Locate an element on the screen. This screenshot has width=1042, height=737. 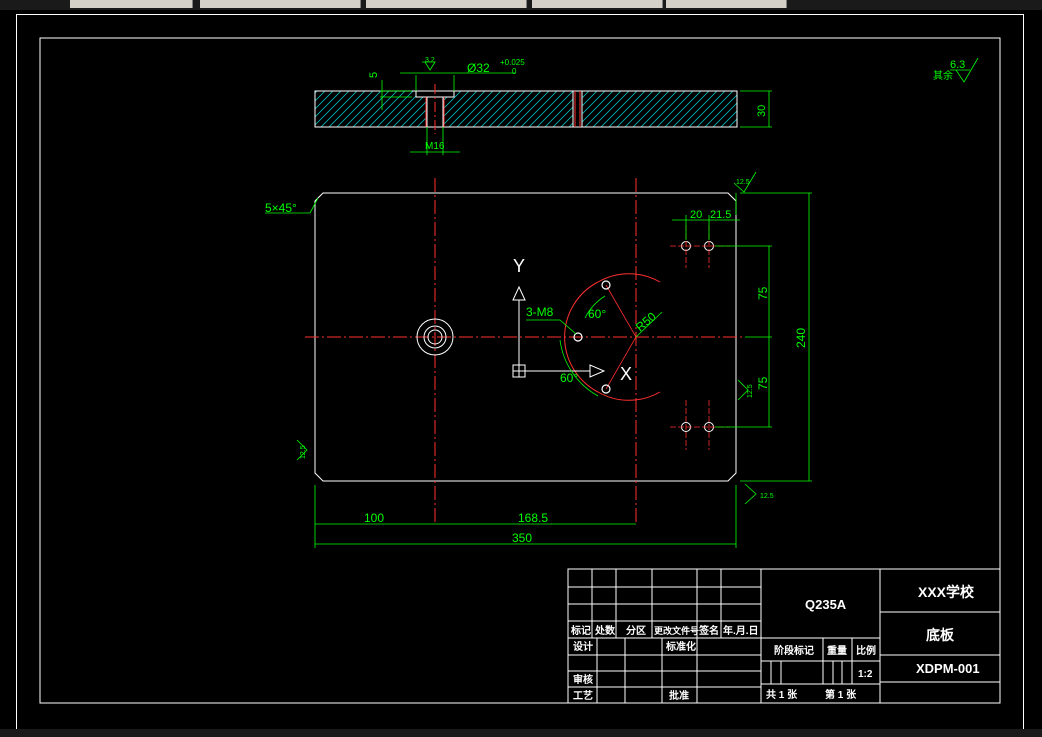
dim-bore: Ø32 is located at coordinates (478, 68).